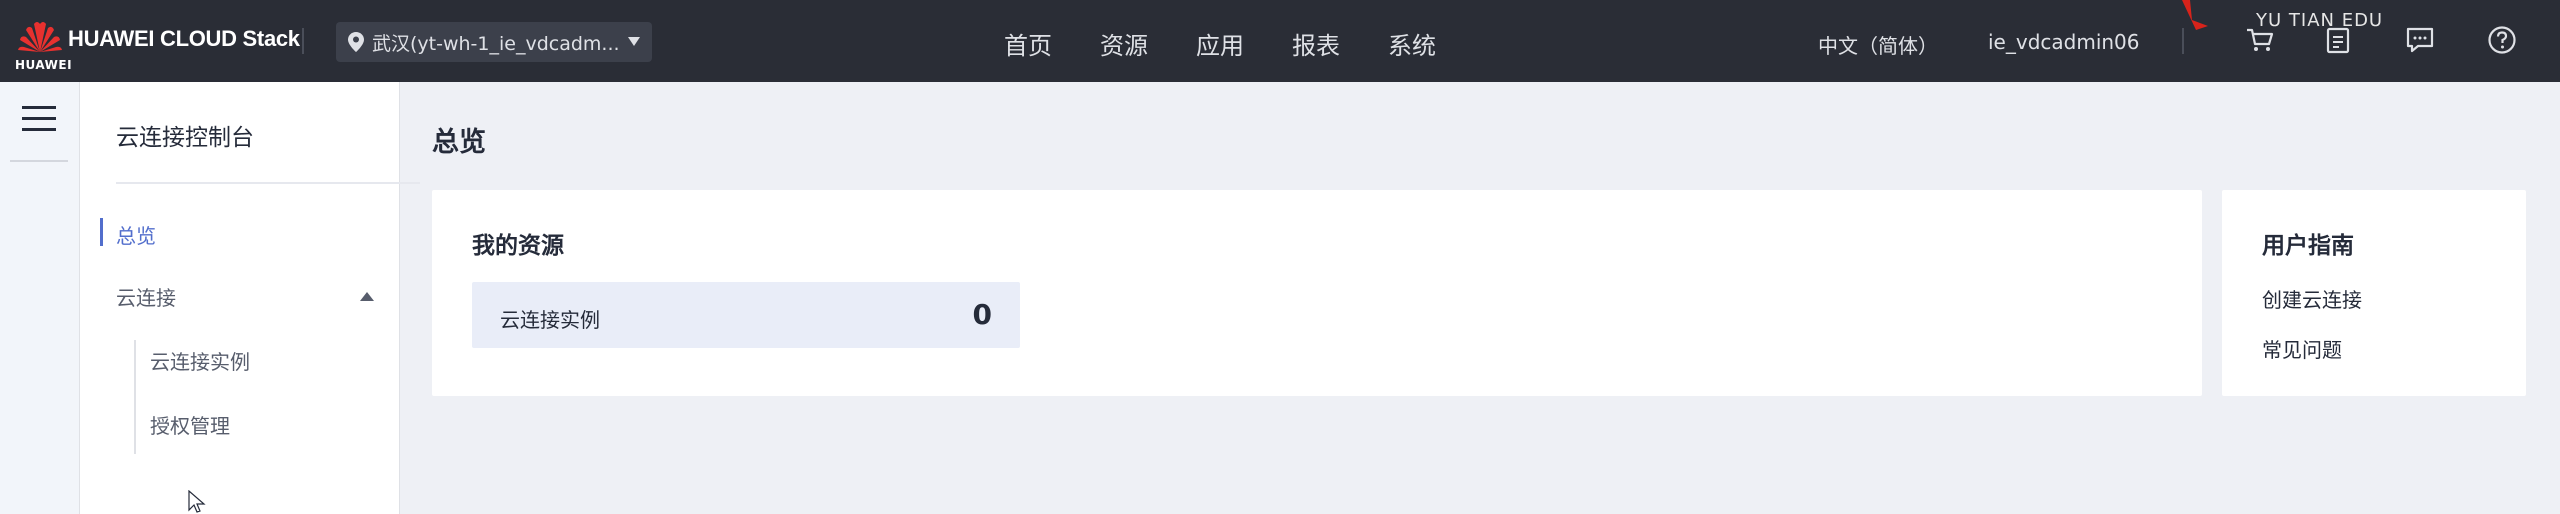 The height and width of the screenshot is (514, 2560). Describe the element at coordinates (2338, 40) in the screenshot. I see `clipboard-icon` at that location.